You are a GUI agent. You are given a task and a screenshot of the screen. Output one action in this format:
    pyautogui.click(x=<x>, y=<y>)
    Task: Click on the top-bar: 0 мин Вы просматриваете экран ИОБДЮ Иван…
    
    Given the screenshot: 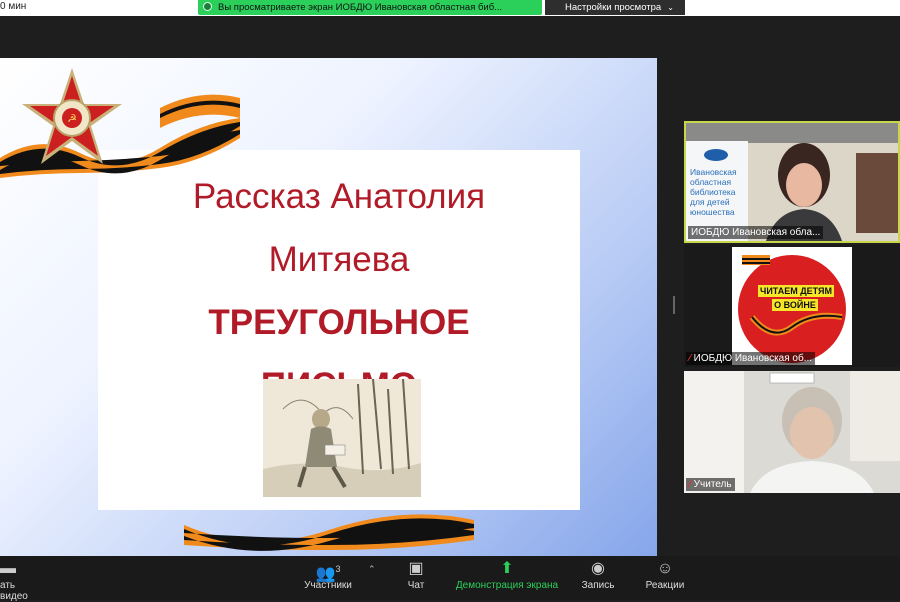 What is the action you would take?
    pyautogui.click(x=450, y=8)
    